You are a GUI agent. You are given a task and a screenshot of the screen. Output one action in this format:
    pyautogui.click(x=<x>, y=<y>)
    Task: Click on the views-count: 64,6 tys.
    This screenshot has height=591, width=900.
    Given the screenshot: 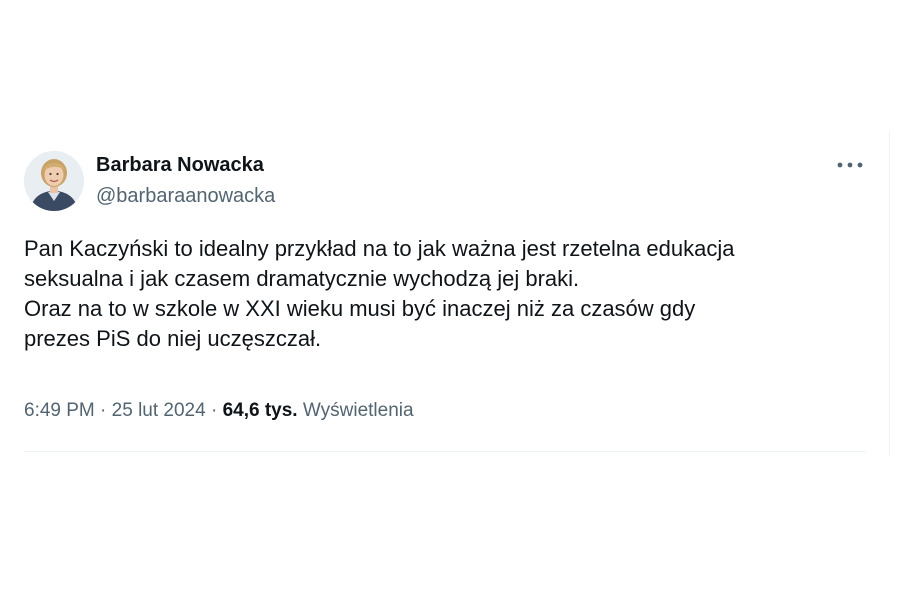 What is the action you would take?
    pyautogui.click(x=260, y=410)
    